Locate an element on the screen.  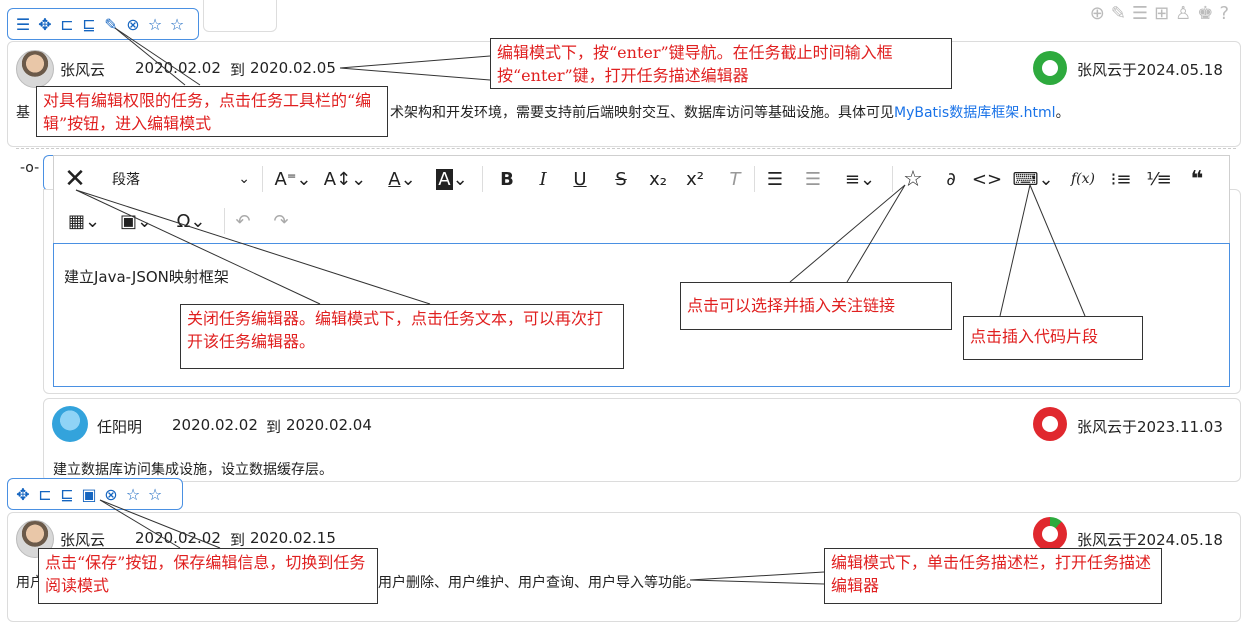
clear-format-icon: T is located at coordinates (735, 179).